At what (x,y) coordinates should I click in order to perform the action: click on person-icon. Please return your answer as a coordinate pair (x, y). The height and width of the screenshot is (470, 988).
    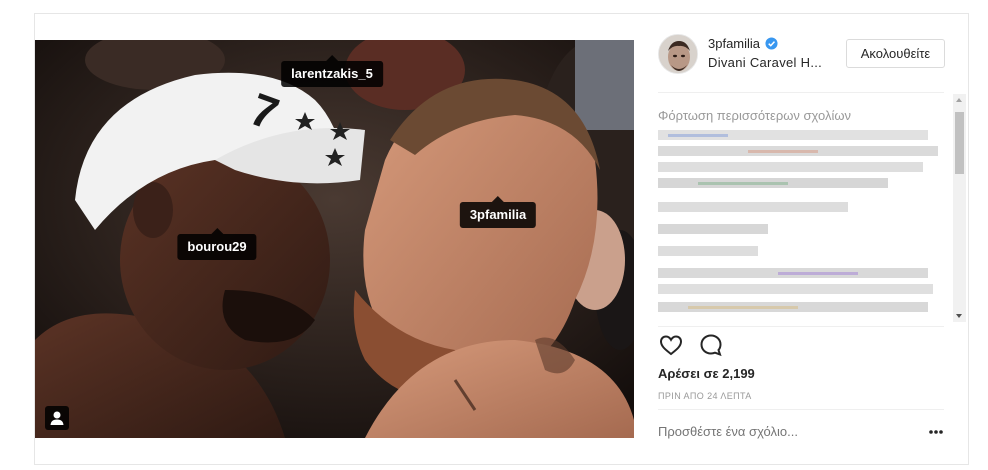
    Looking at the image, I should click on (57, 418).